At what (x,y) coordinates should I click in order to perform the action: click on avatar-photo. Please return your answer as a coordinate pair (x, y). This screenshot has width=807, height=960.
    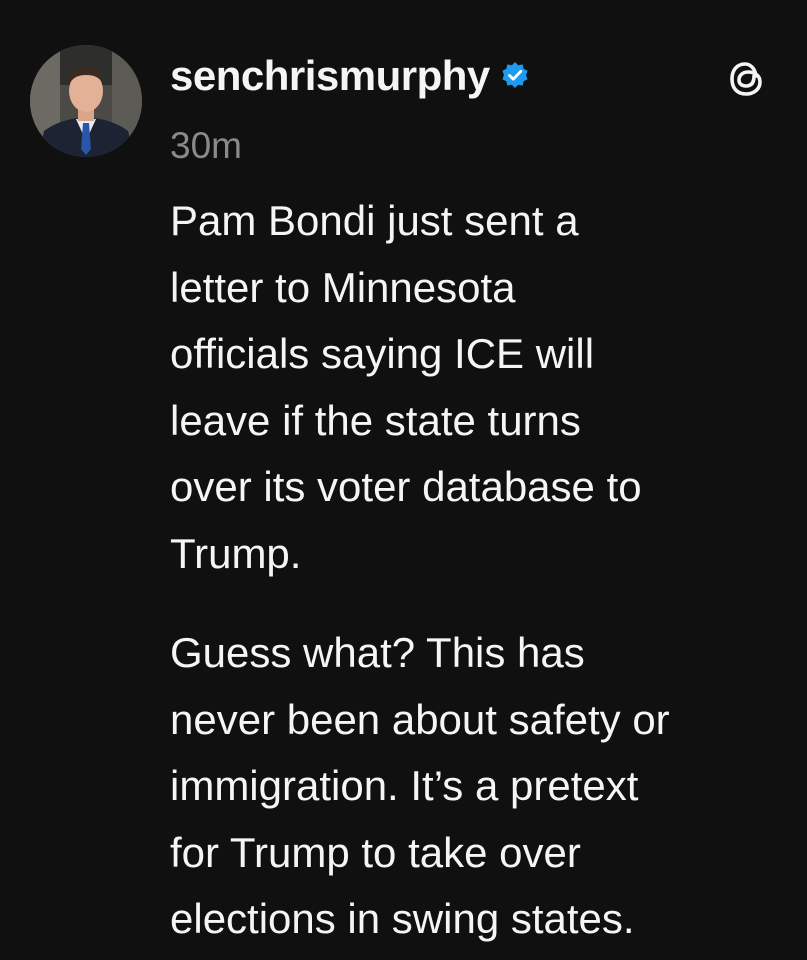
    Looking at the image, I should click on (86, 101).